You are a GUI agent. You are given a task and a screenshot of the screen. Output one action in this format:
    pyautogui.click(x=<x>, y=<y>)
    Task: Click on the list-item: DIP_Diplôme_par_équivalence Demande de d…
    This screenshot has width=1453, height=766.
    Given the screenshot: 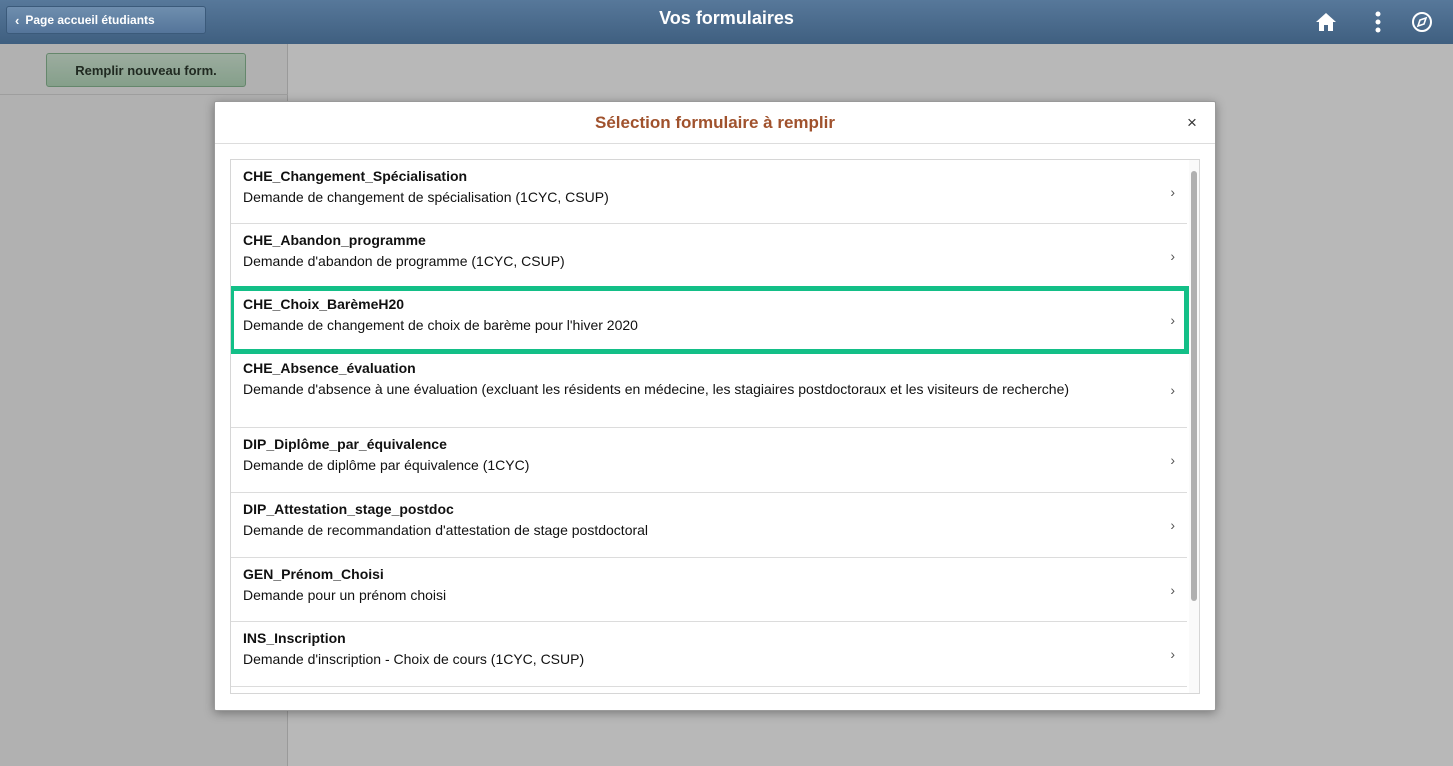 What is the action you would take?
    pyautogui.click(x=709, y=460)
    